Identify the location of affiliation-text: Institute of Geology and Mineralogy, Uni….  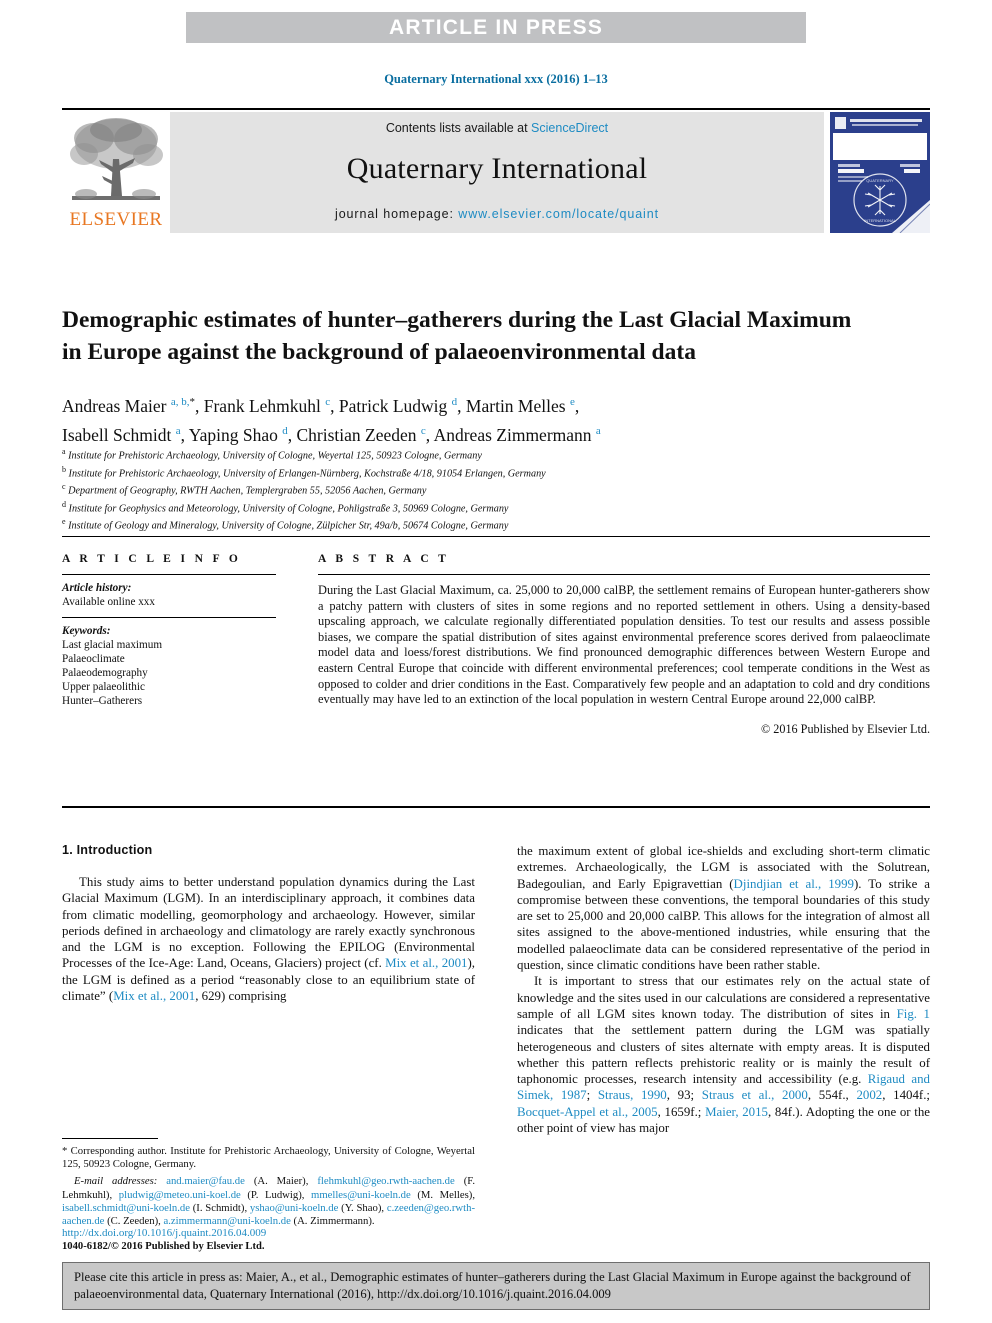
(288, 526).